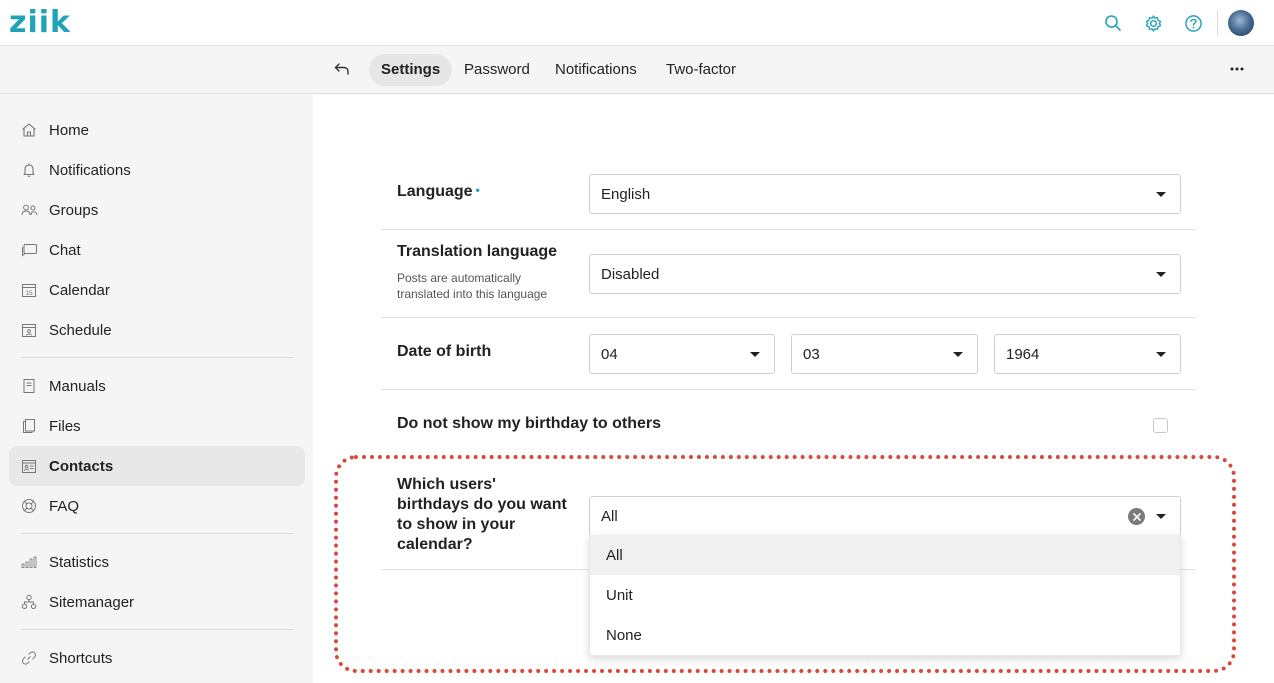  What do you see at coordinates (157, 562) in the screenshot?
I see `sidebar-item-statistics: Statistics` at bounding box center [157, 562].